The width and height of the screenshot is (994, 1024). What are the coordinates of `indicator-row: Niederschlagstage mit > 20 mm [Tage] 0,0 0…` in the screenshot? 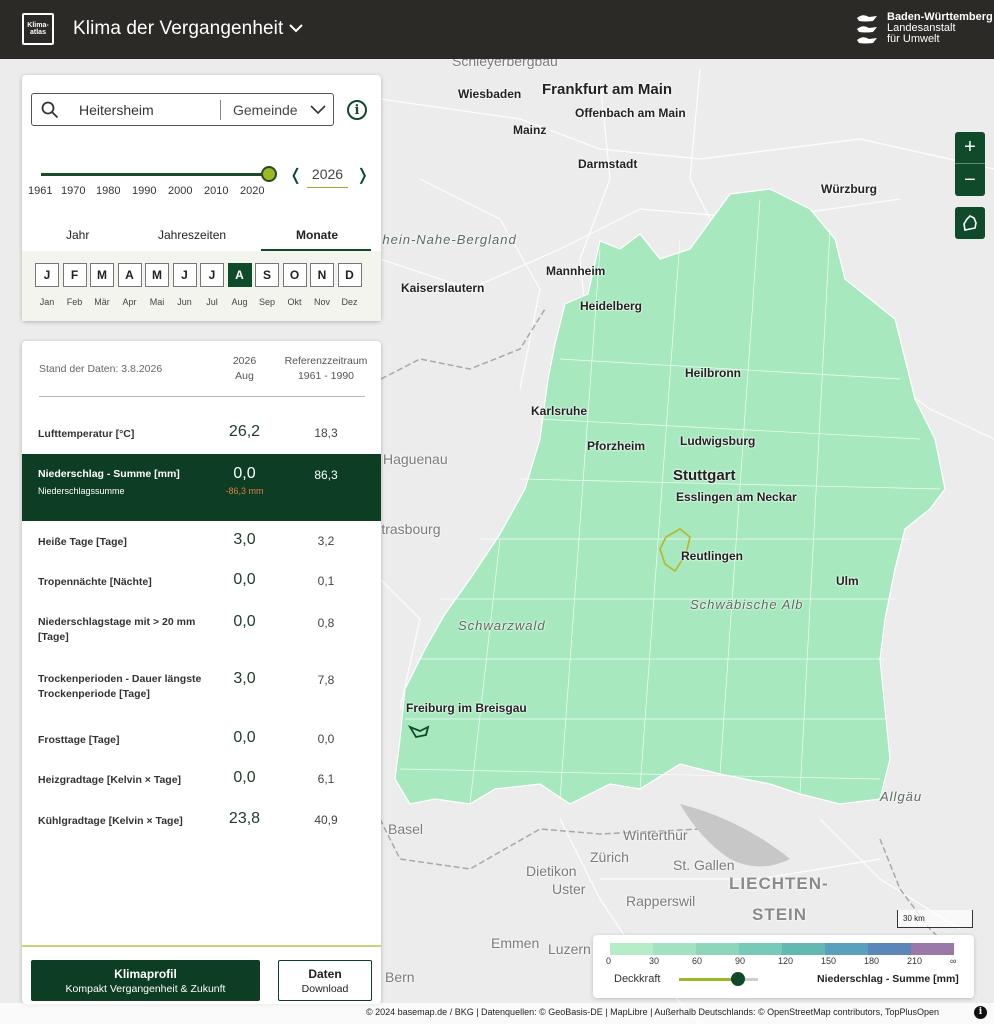 It's located at (201, 629).